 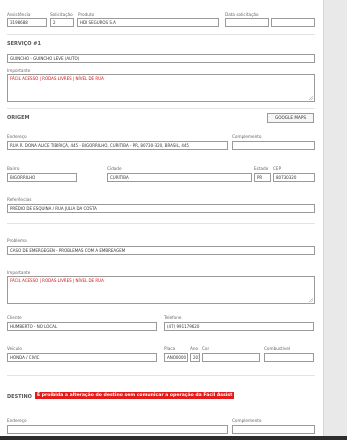 What do you see at coordinates (290, 118) in the screenshot?
I see `google-maps-button: GOOGLE MAPS` at bounding box center [290, 118].